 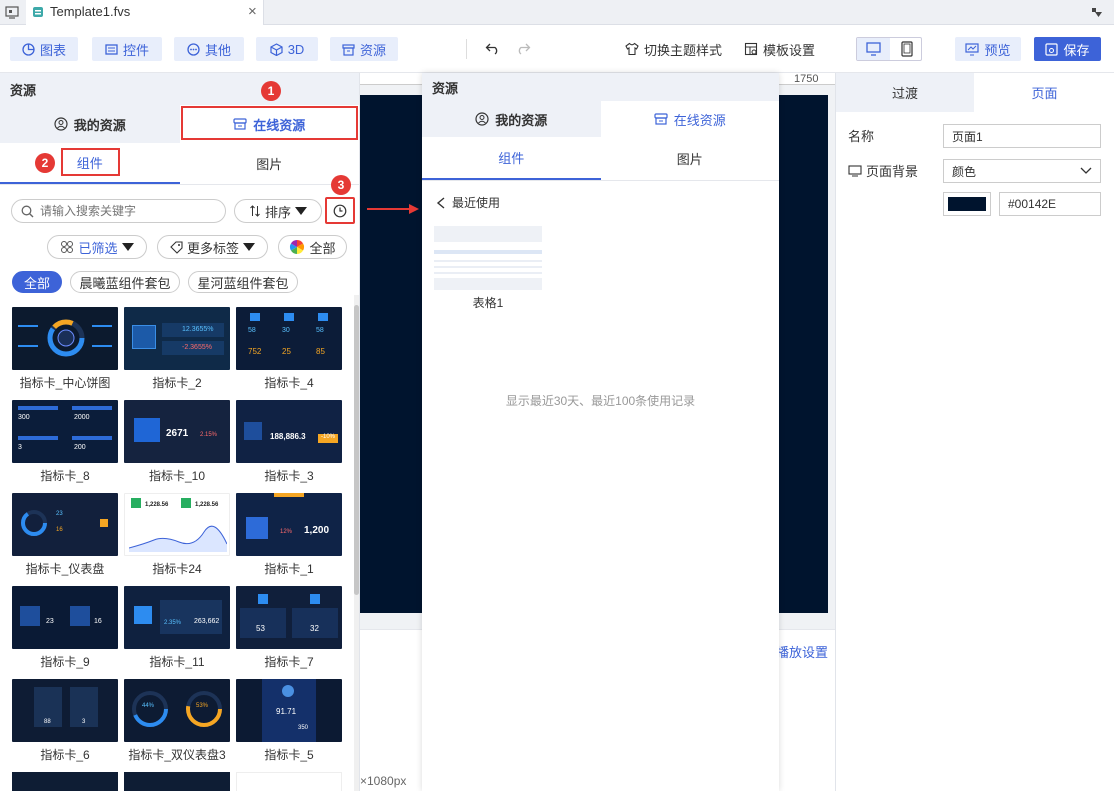 I want to click on filtered-dropdown: 已筛选, so click(x=97, y=247).